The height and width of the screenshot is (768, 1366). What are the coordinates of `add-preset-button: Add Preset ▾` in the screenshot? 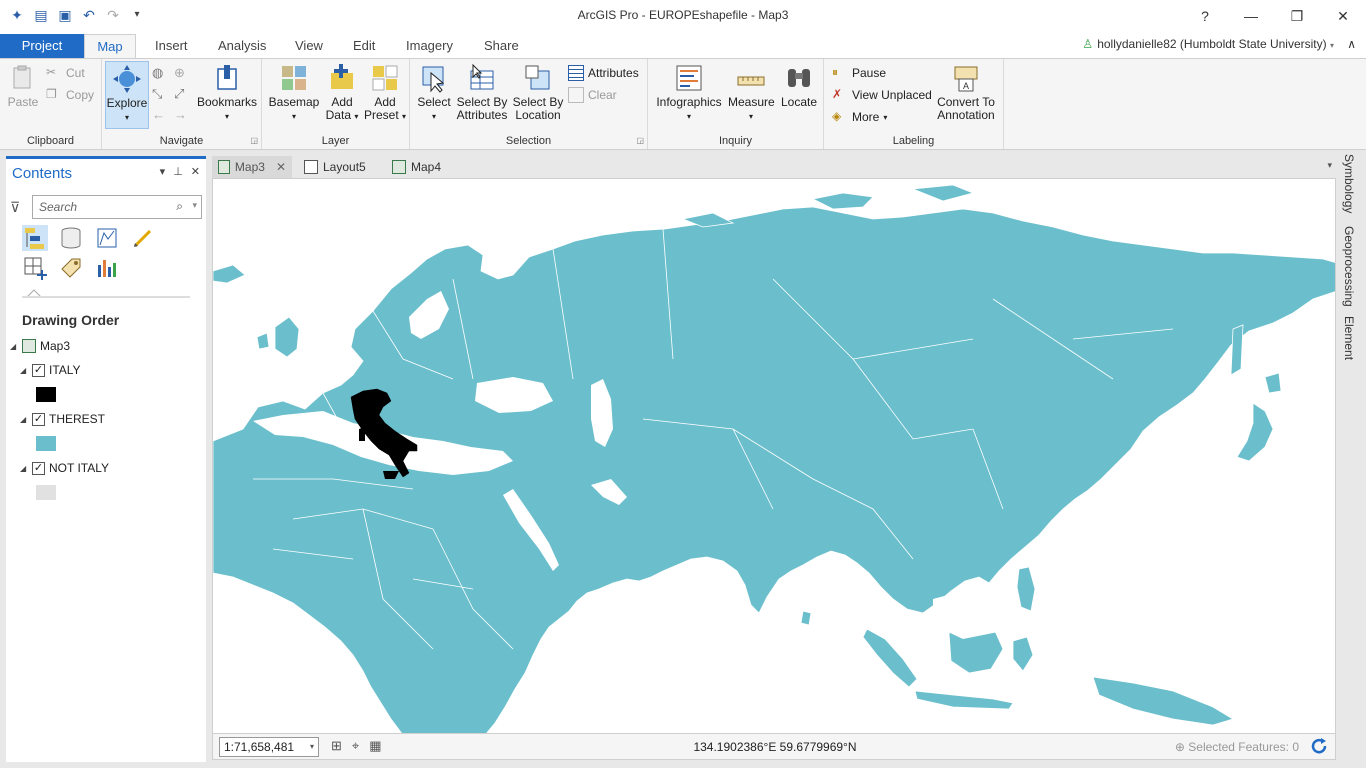 It's located at (385, 92).